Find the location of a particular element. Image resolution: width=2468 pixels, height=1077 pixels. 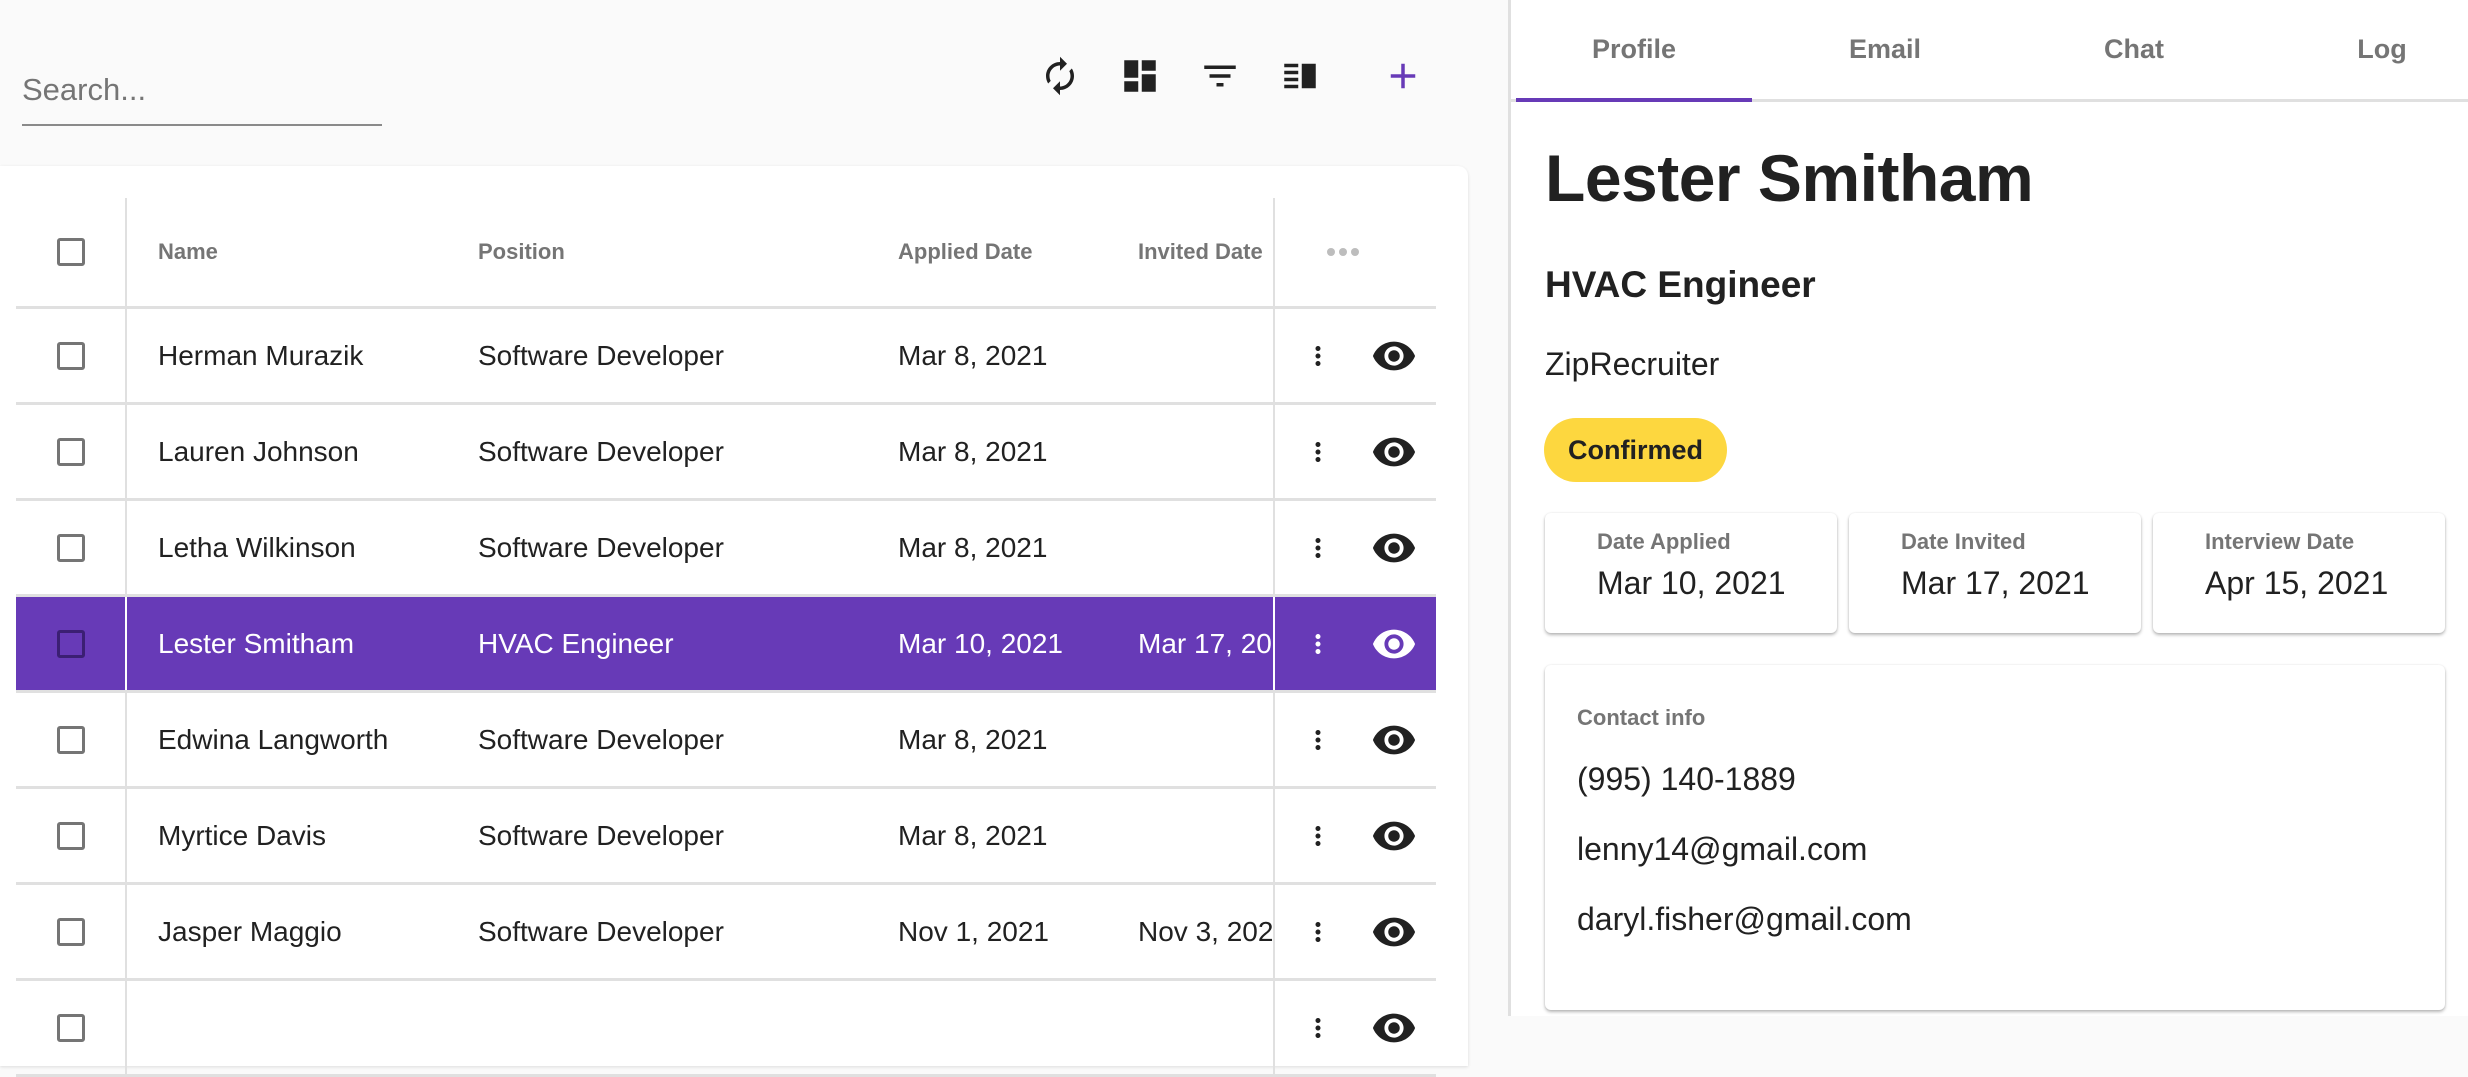

table-header-row: Name Position Applied Date Invited Date is located at coordinates (726, 253).